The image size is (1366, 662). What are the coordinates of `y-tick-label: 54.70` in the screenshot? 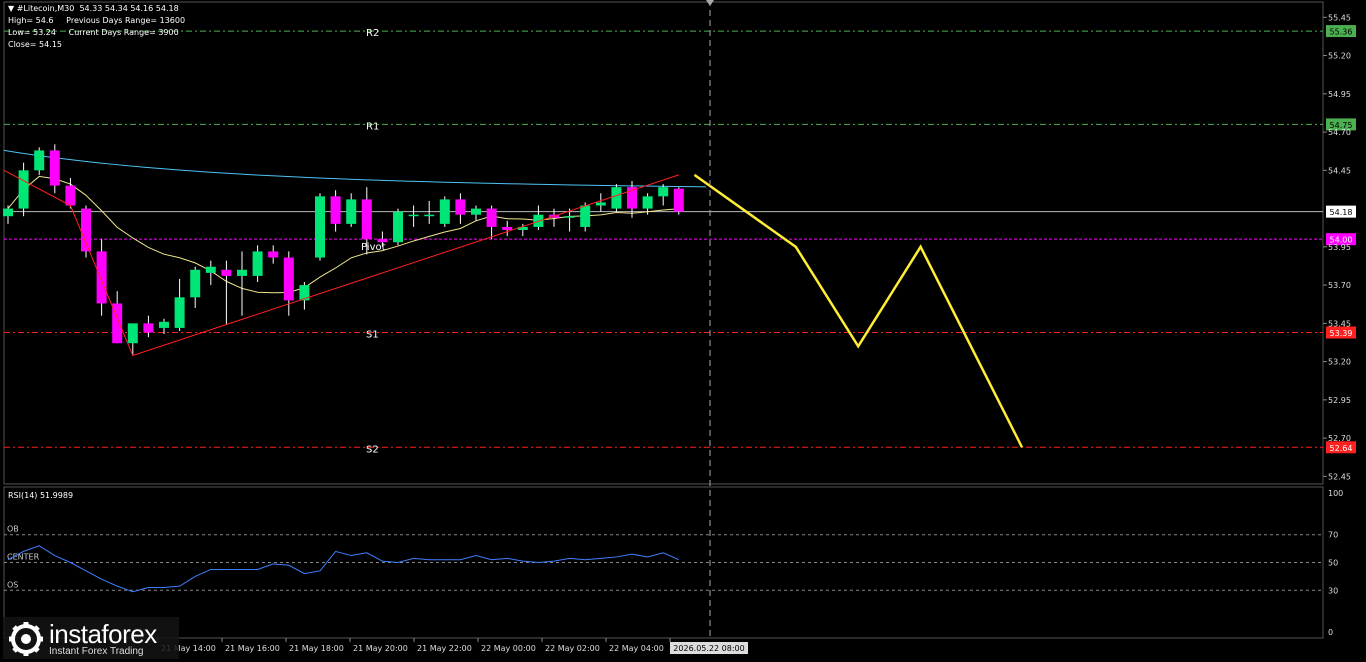 It's located at (1339, 132).